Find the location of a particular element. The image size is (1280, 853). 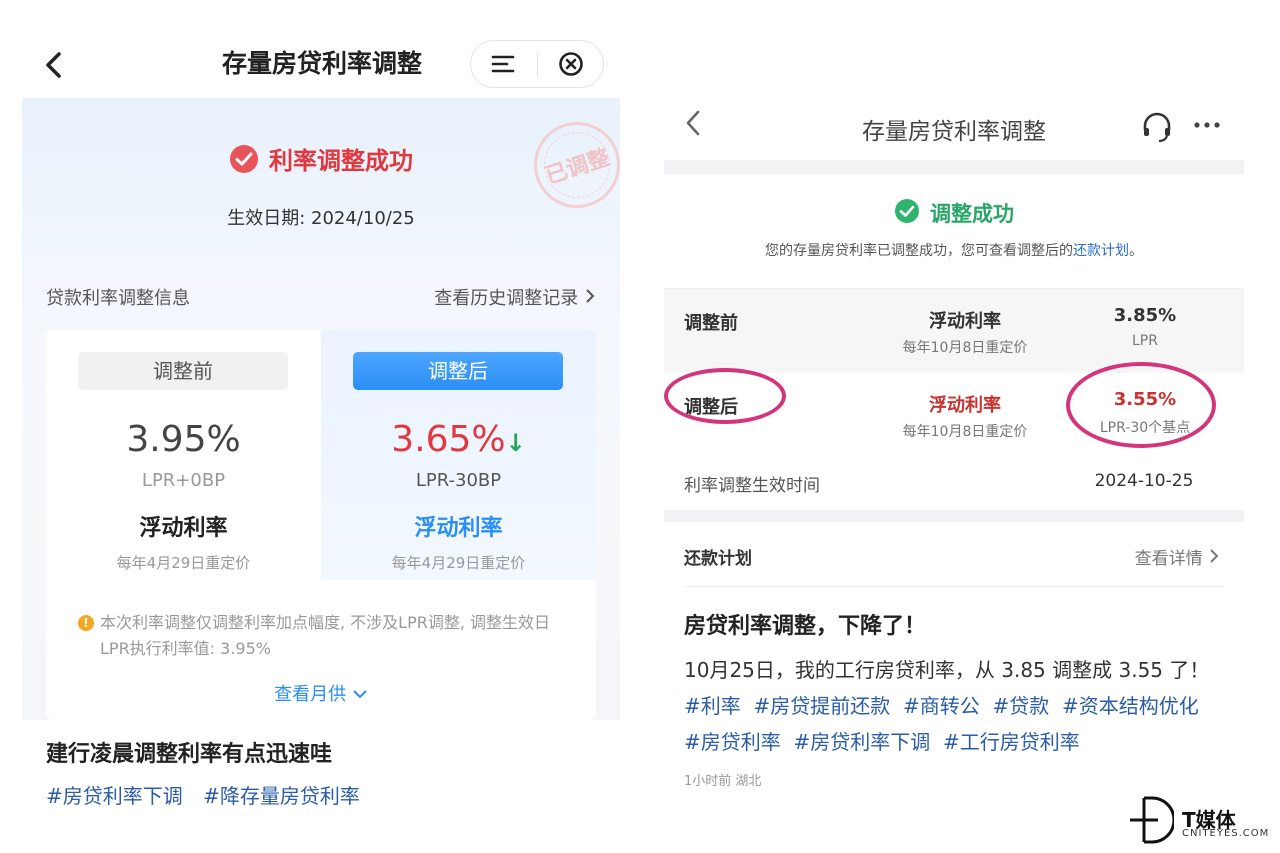

before-lpr: LPR+0BP is located at coordinates (183, 480).